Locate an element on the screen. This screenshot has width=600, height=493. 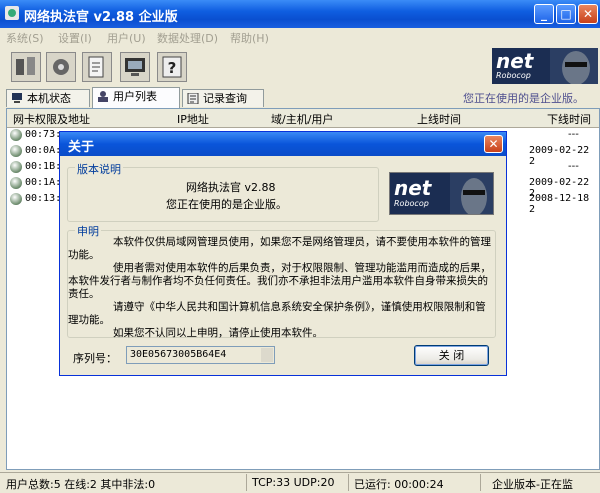
version-group-label: 版本说明 is located at coordinates (99, 169).